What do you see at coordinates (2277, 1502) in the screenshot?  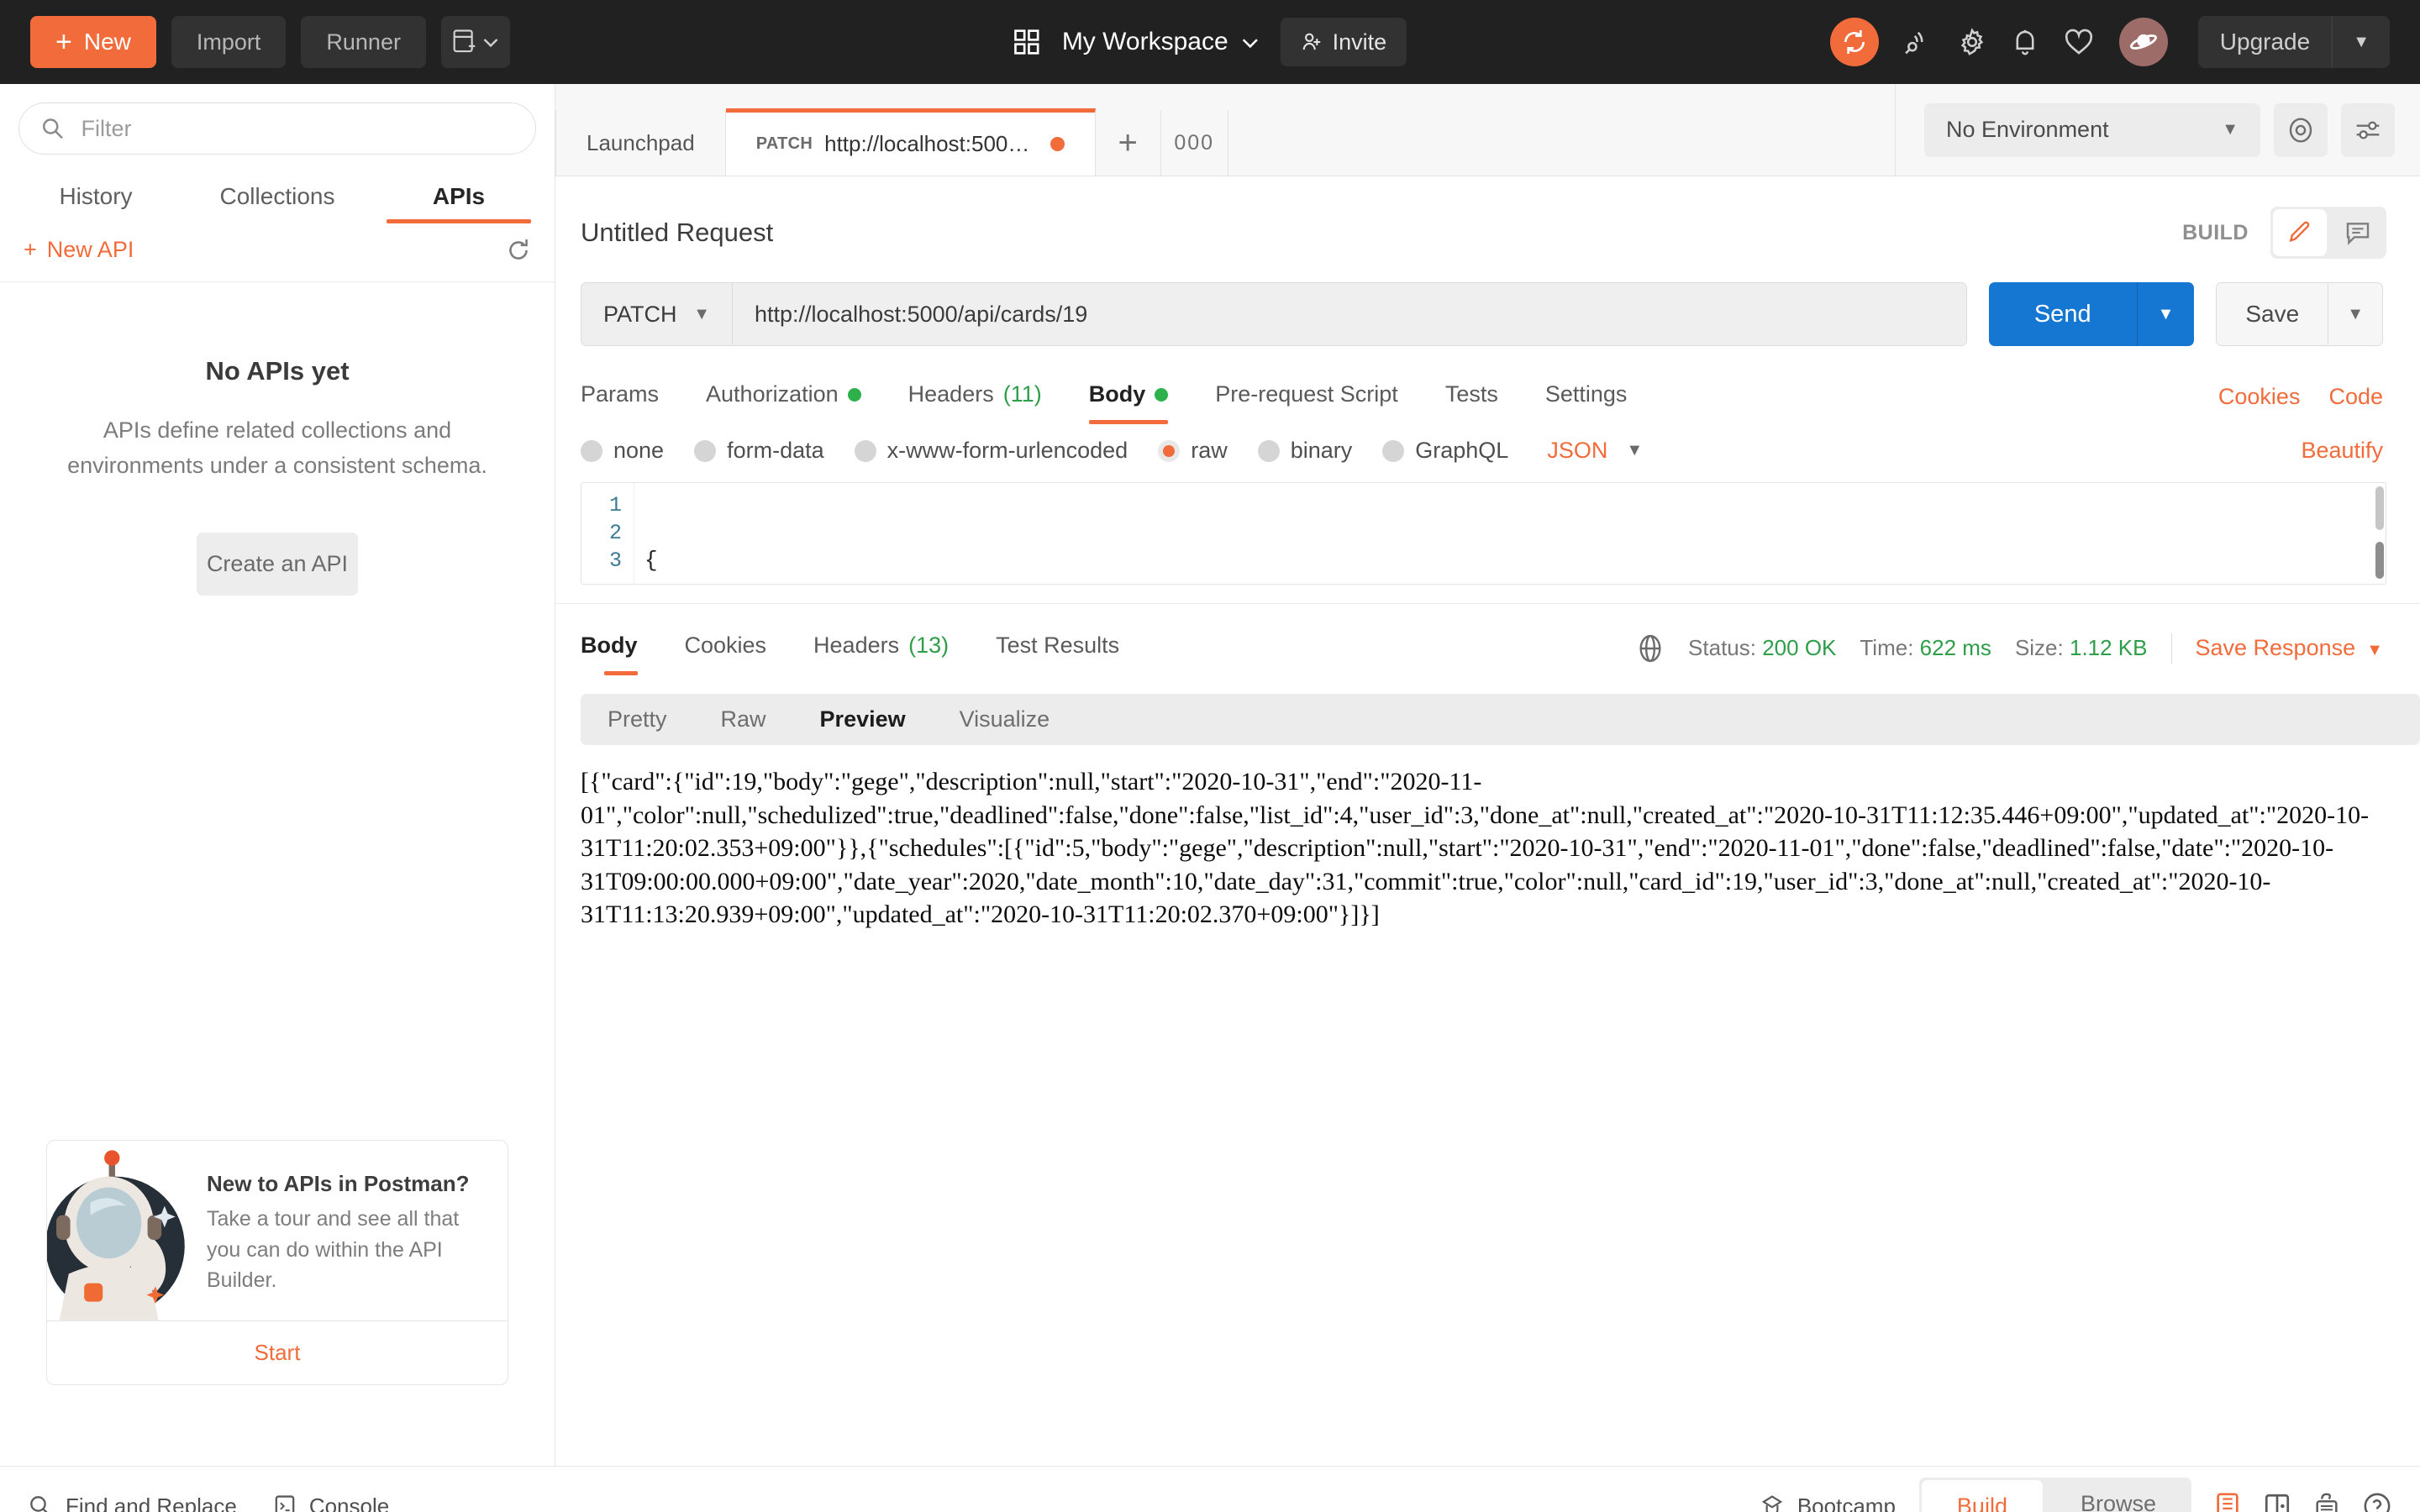 I see `two-pane-layout-icon` at bounding box center [2277, 1502].